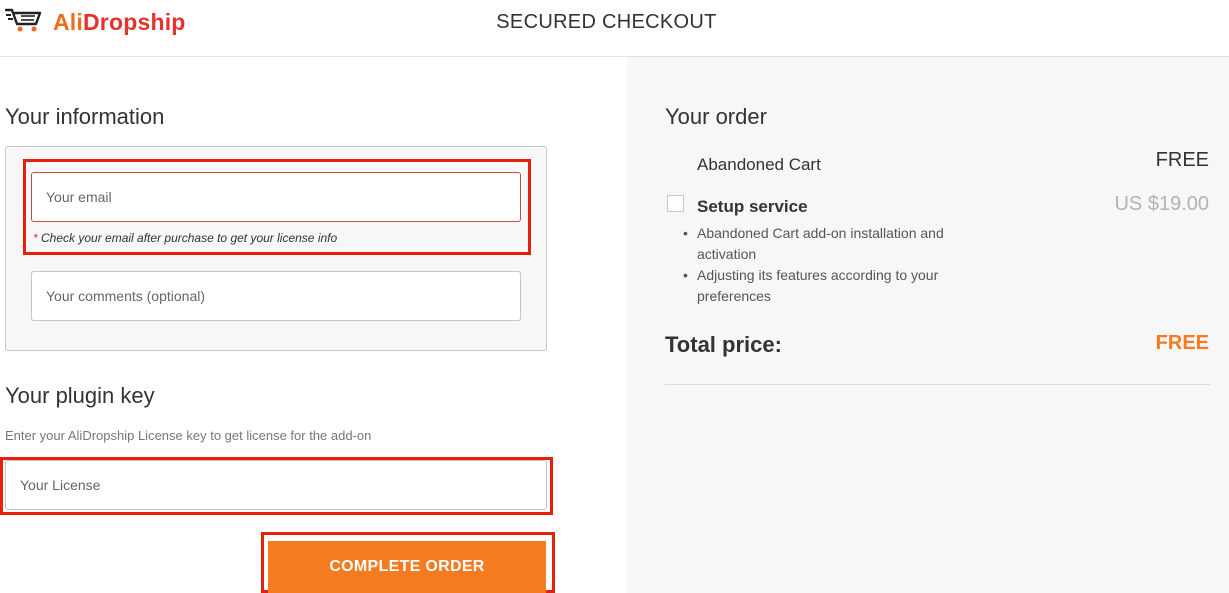 The image size is (1229, 593). I want to click on total-price-value: FREE, so click(1182, 343).